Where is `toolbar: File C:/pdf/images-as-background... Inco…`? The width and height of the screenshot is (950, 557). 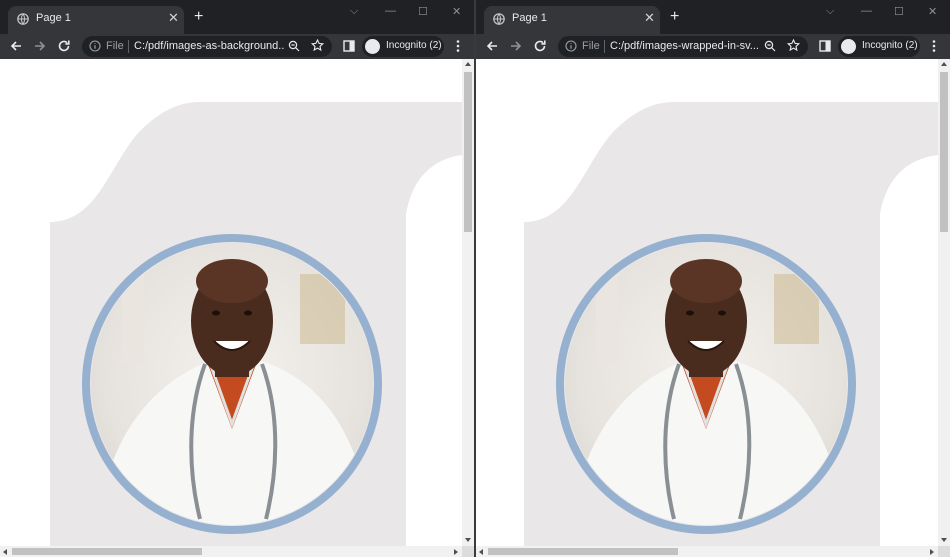
toolbar: File C:/pdf/images-as-background... Inco… is located at coordinates (237, 46).